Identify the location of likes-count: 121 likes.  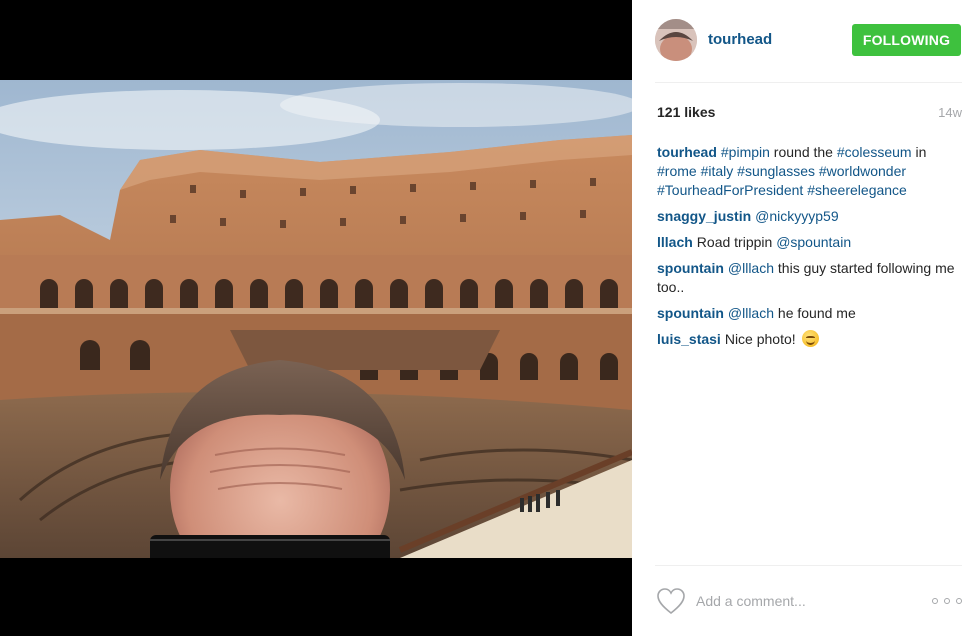
(686, 112).